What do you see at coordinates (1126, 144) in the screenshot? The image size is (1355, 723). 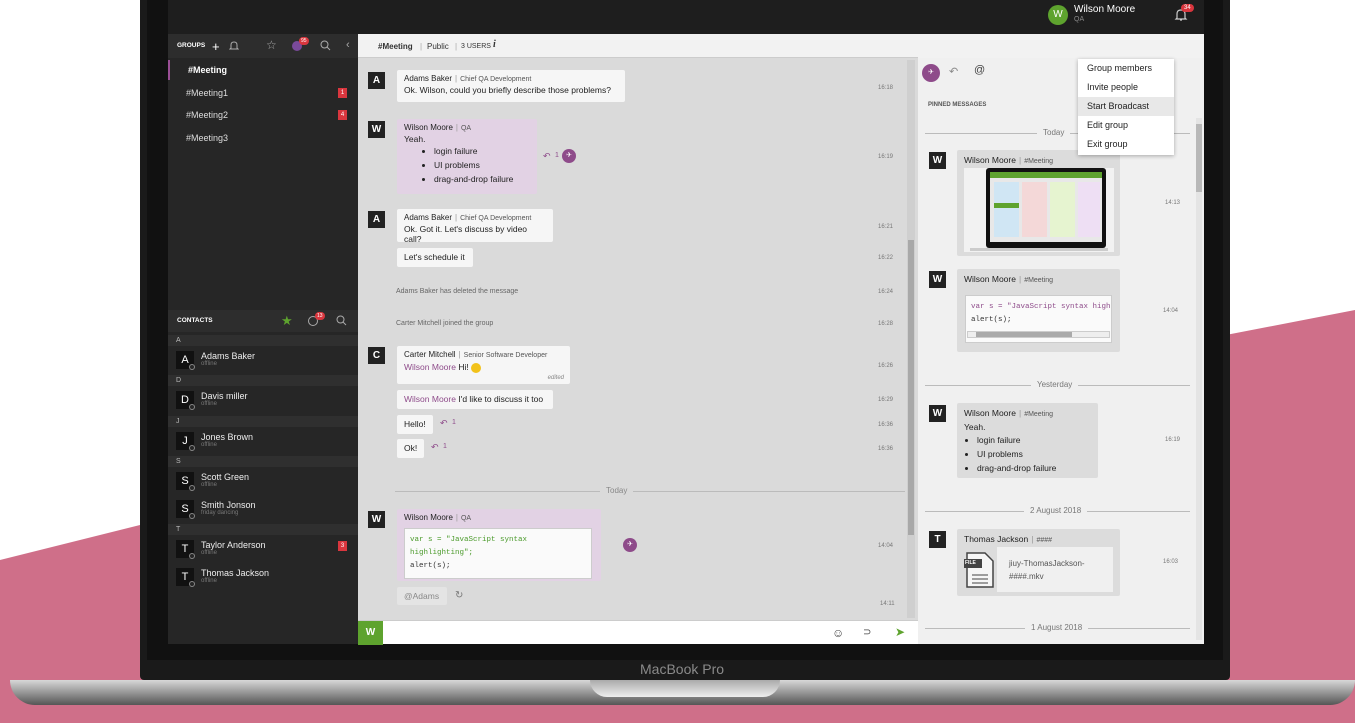 I see `menu-item-exit-group: Exit group` at bounding box center [1126, 144].